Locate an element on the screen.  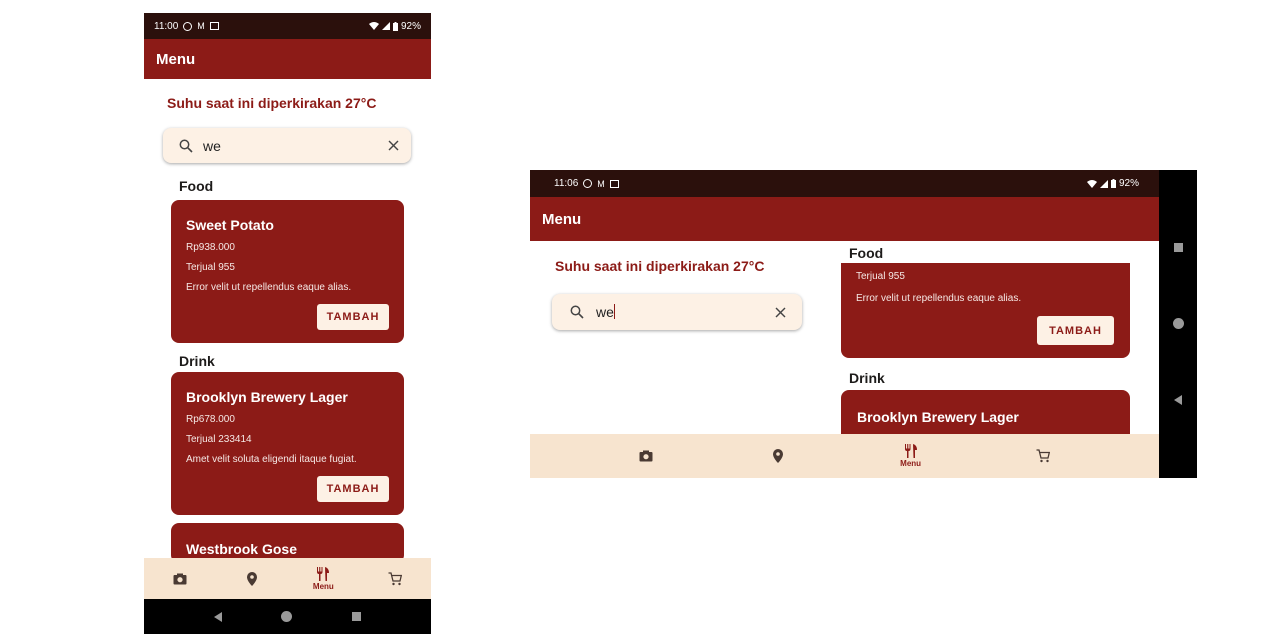
menu-item-sold: Terjual 233414 is located at coordinates (219, 439).